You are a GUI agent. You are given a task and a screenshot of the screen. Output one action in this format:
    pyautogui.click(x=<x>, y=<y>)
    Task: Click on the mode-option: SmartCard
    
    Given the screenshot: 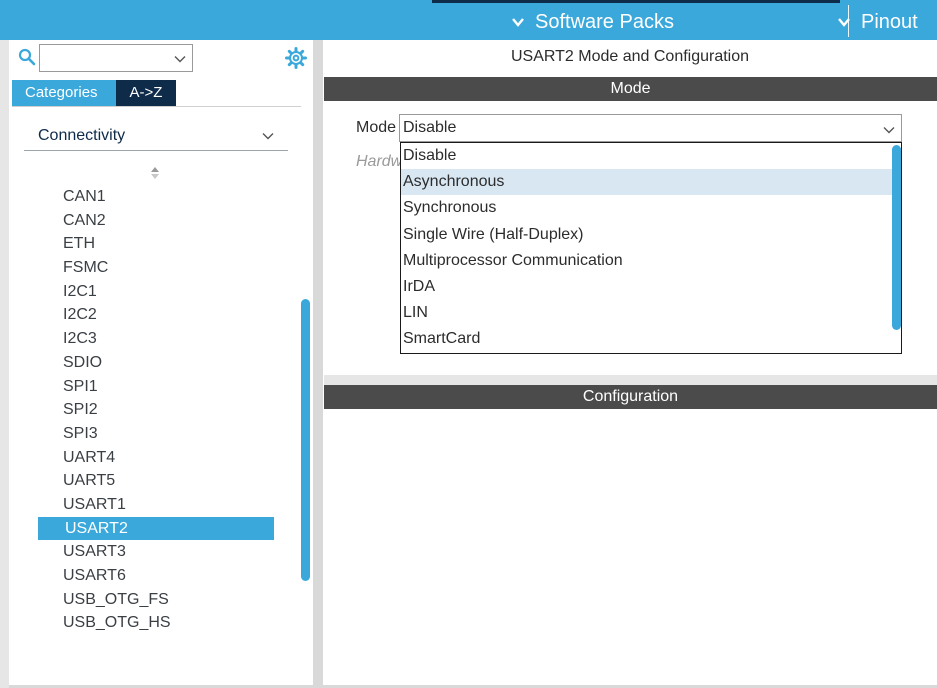 What is the action you would take?
    pyautogui.click(x=647, y=339)
    